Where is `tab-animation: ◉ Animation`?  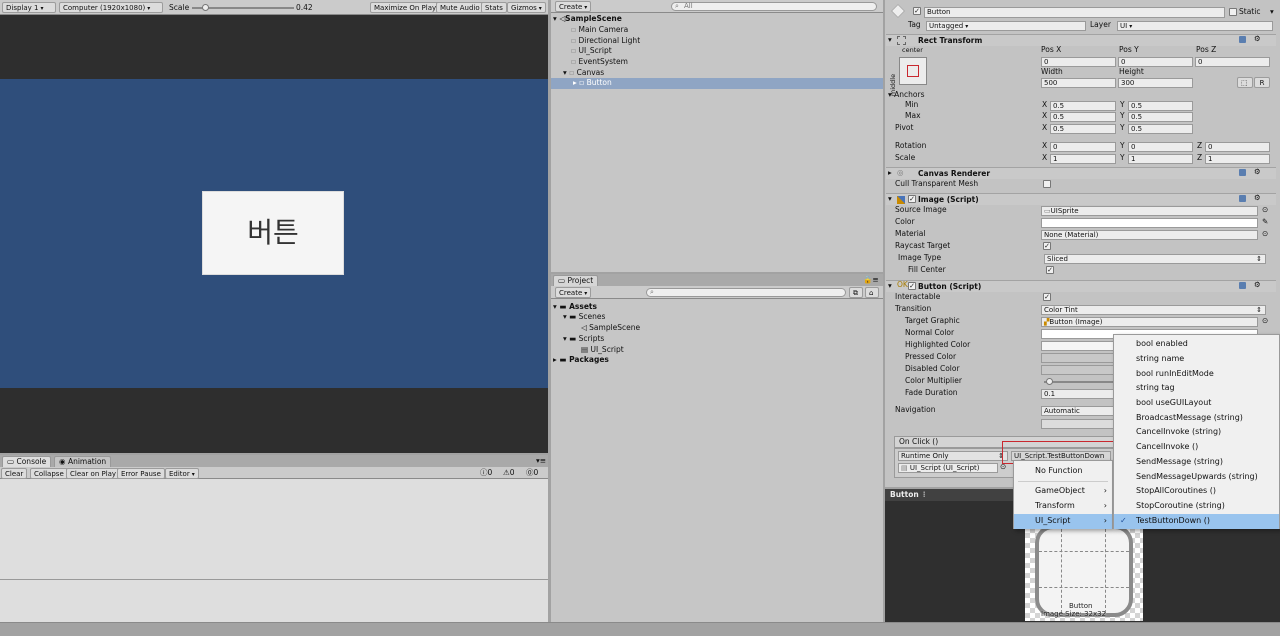 tab-animation: ◉ Animation is located at coordinates (83, 461).